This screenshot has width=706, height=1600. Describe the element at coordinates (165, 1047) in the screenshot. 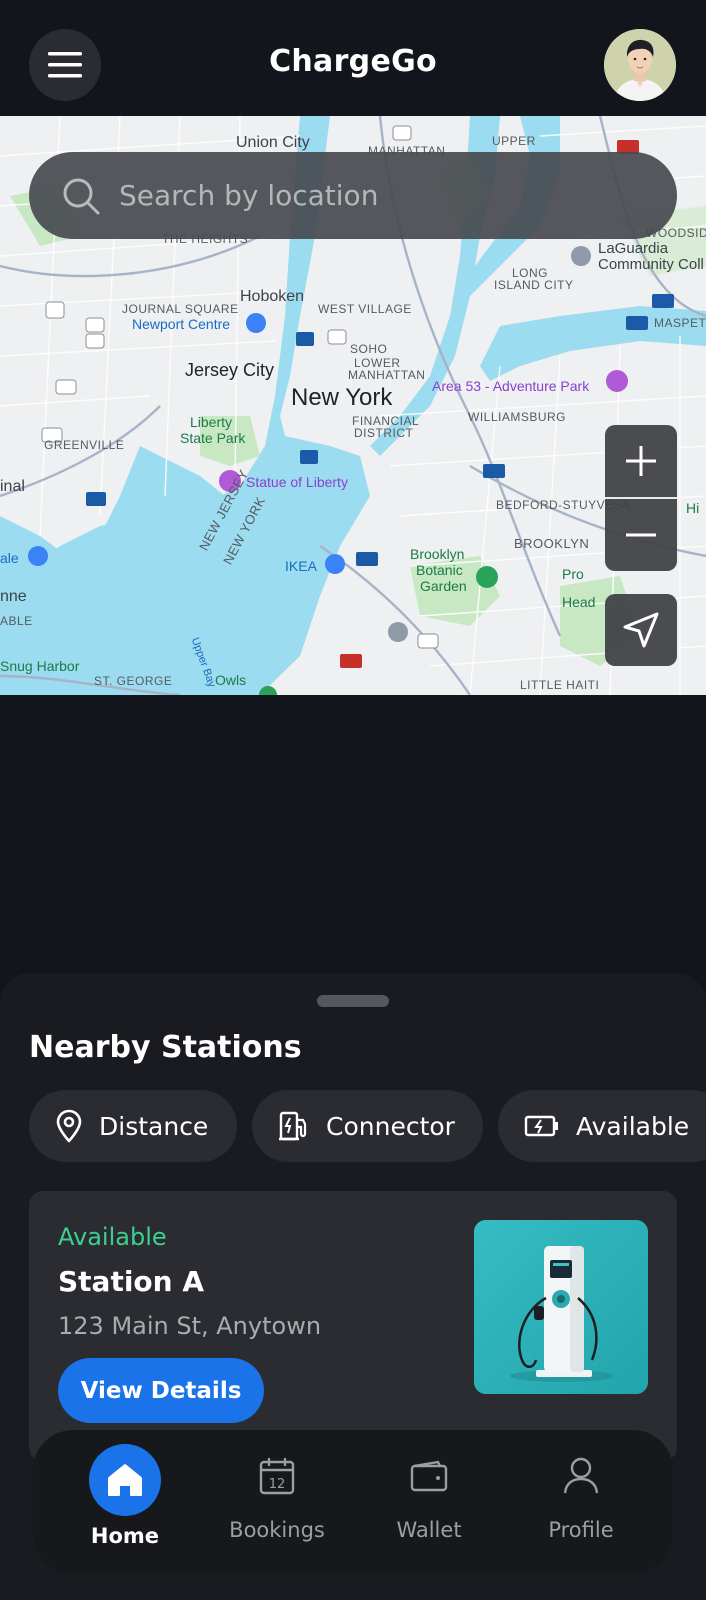

I see `sheet-title: Nearby Stations` at that location.